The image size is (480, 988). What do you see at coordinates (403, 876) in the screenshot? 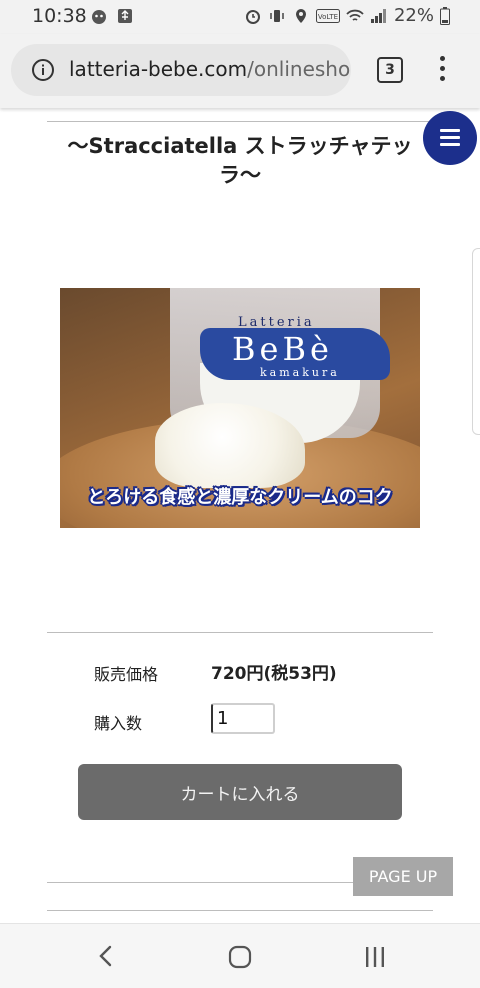
I see `page-up-button: PAGE UP` at bounding box center [403, 876].